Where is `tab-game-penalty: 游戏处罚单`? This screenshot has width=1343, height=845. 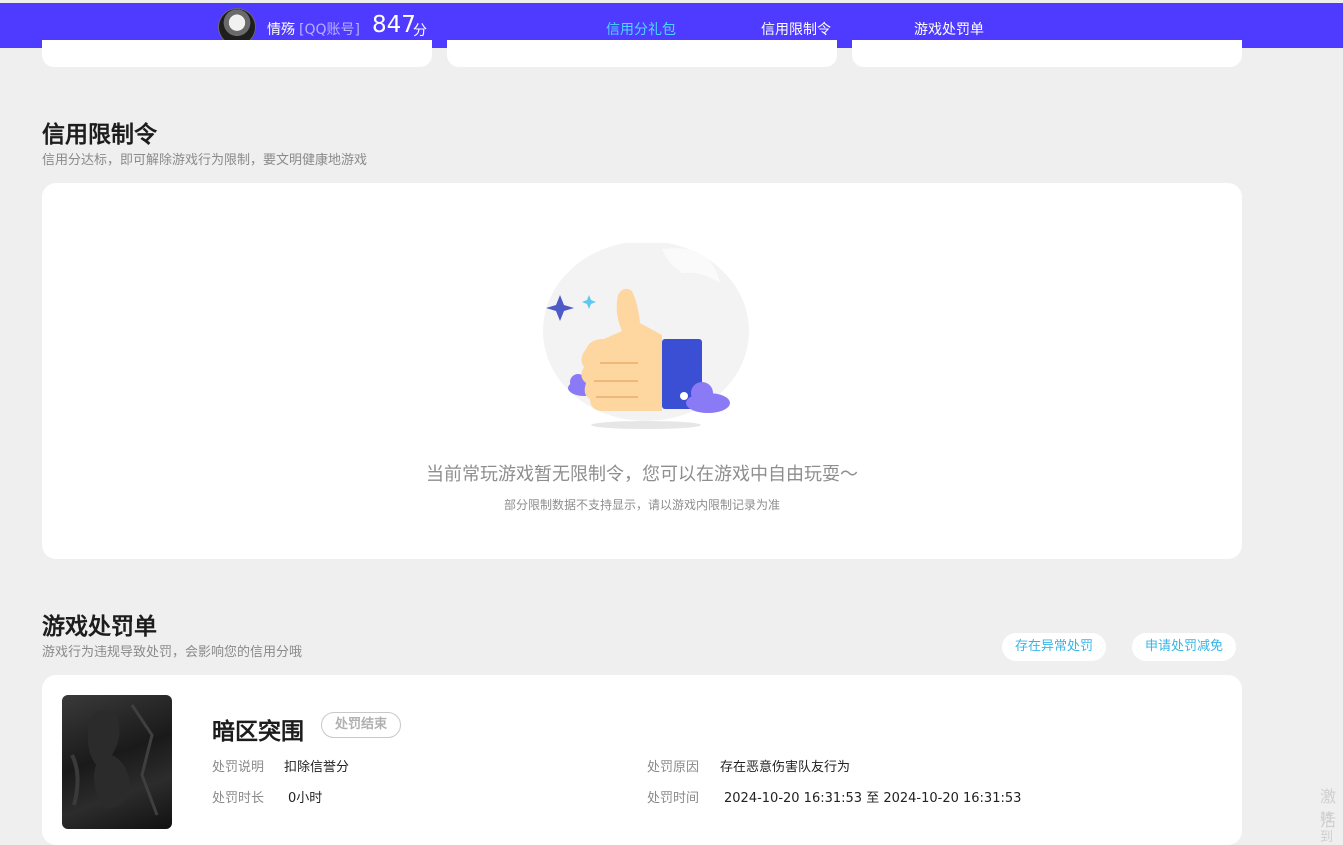
tab-game-penalty: 游戏处罚单 is located at coordinates (949, 29).